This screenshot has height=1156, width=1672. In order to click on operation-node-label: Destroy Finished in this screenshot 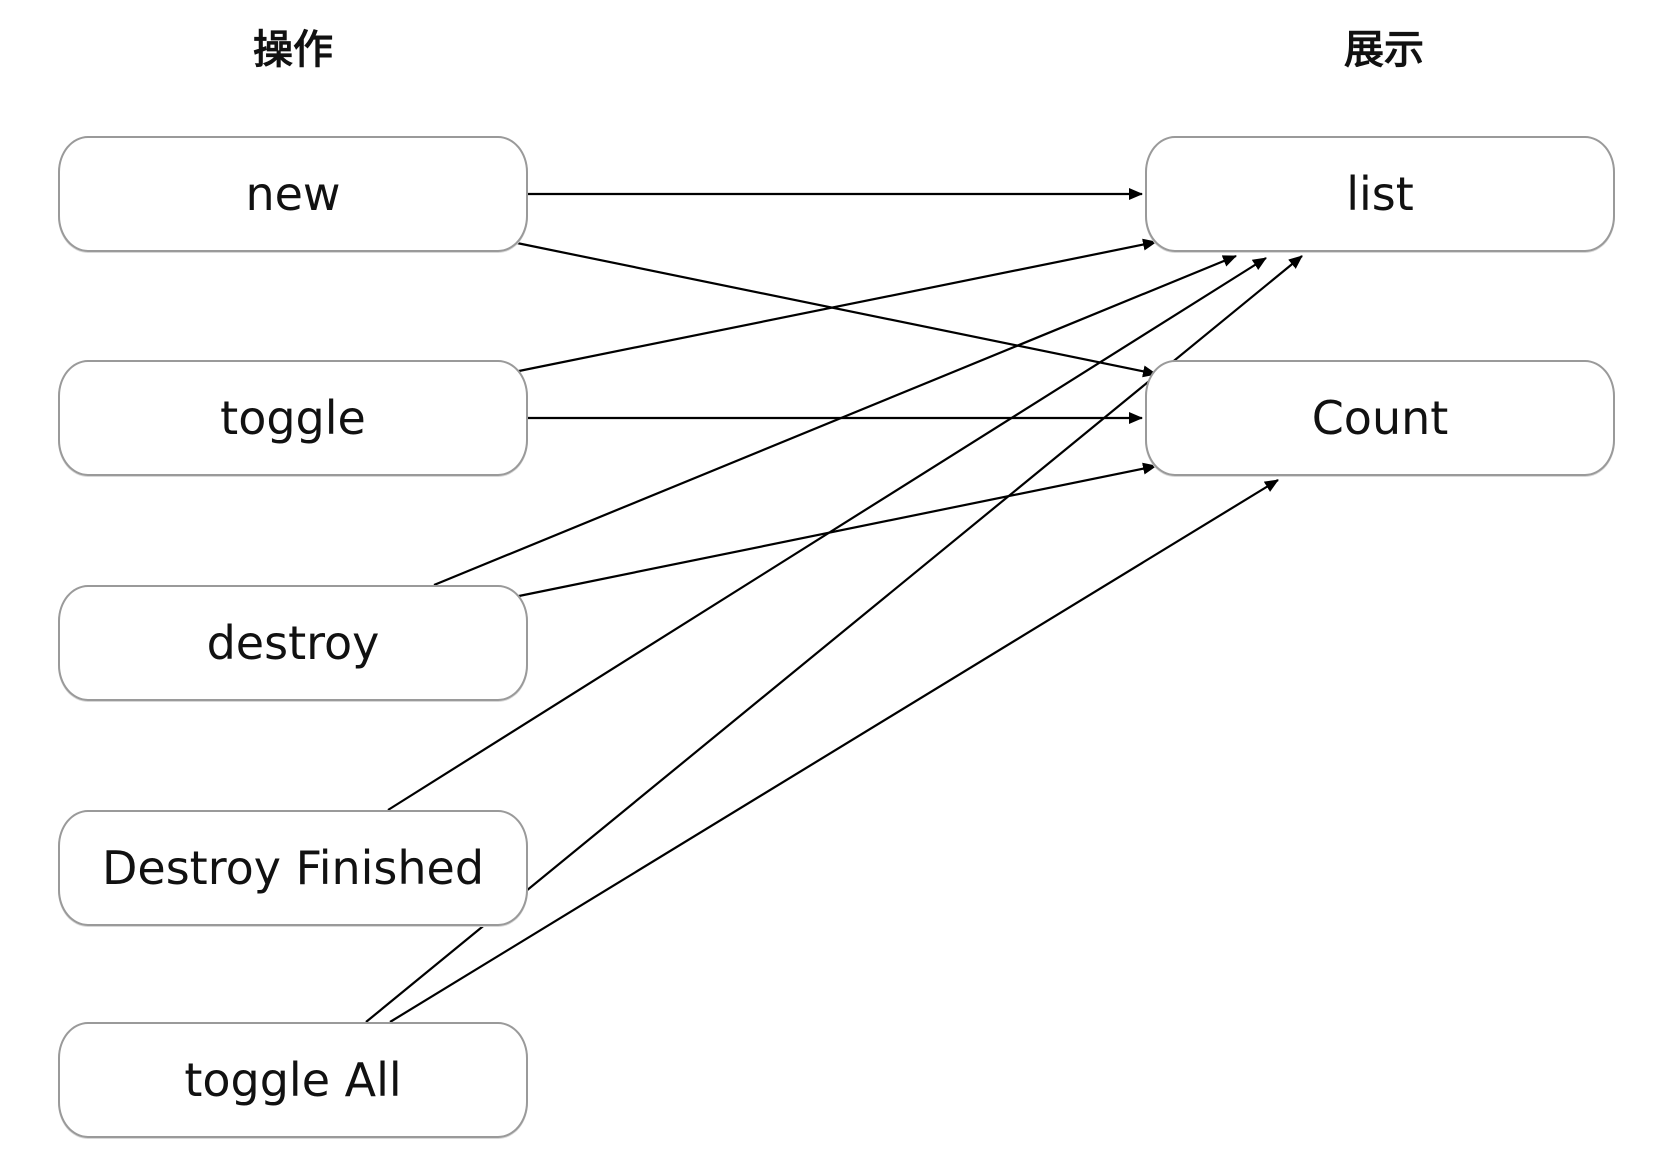, I will do `click(293, 868)`.